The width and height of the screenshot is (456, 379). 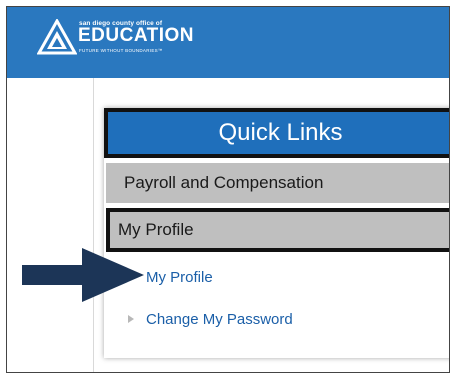 I want to click on logo-tagline-bottom: FUTURE WITHOUT BOUNDARIES™, so click(x=121, y=50).